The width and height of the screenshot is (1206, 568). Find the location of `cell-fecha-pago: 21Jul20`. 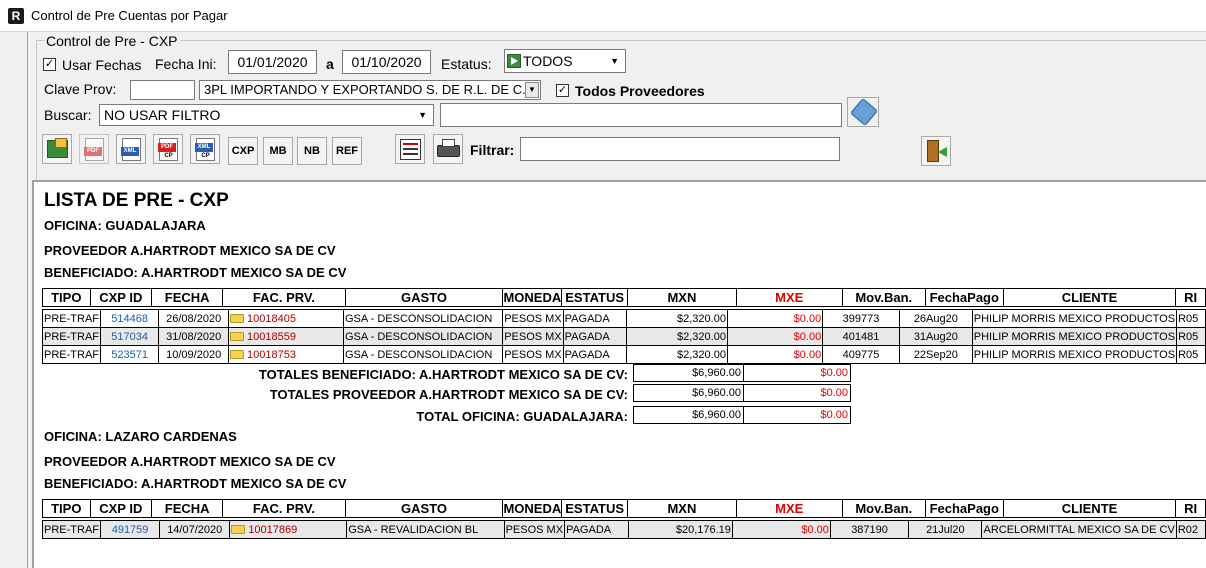

cell-fecha-pago: 21Jul20 is located at coordinates (945, 529).